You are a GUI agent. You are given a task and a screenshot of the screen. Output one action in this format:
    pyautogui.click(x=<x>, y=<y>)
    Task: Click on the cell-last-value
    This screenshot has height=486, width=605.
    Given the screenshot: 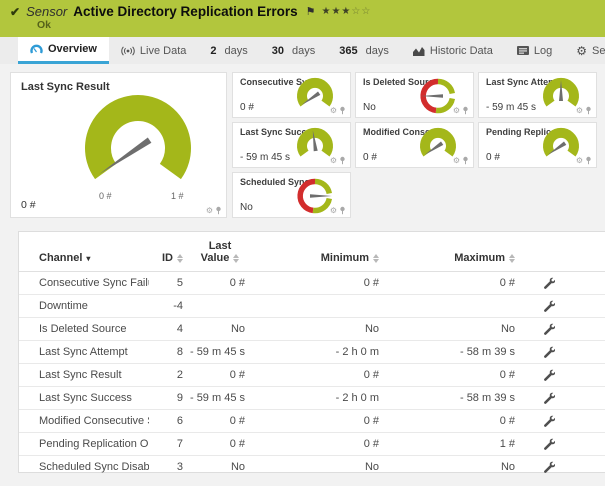 What is the action you would take?
    pyautogui.click(x=220, y=306)
    